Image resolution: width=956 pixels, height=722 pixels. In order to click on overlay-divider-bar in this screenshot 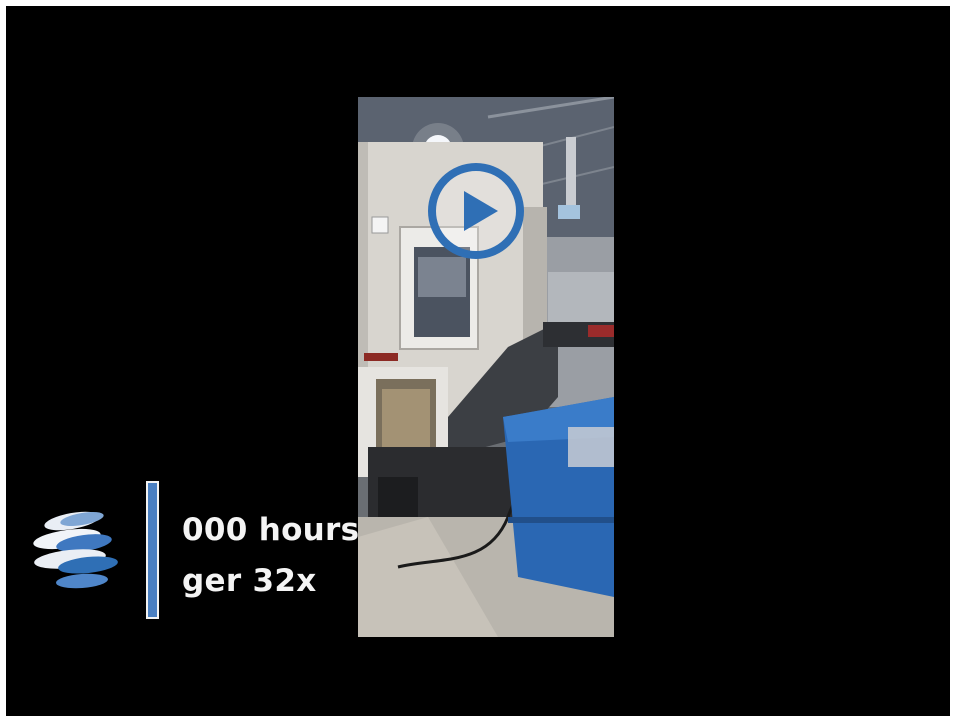, I will do `click(152, 550)`.